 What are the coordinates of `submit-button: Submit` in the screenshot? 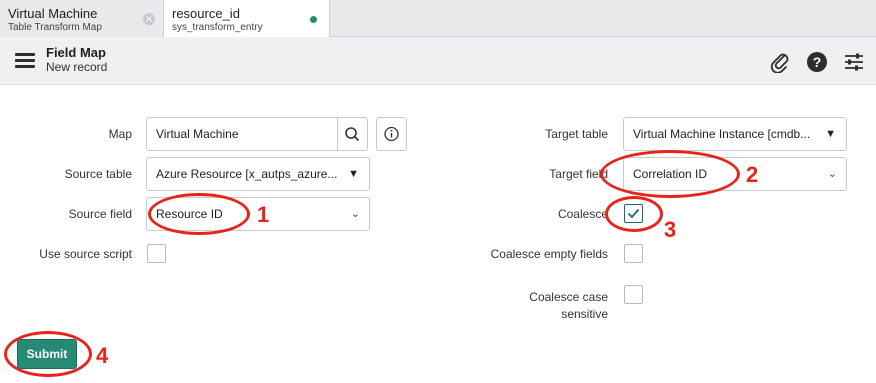 It's located at (47, 354).